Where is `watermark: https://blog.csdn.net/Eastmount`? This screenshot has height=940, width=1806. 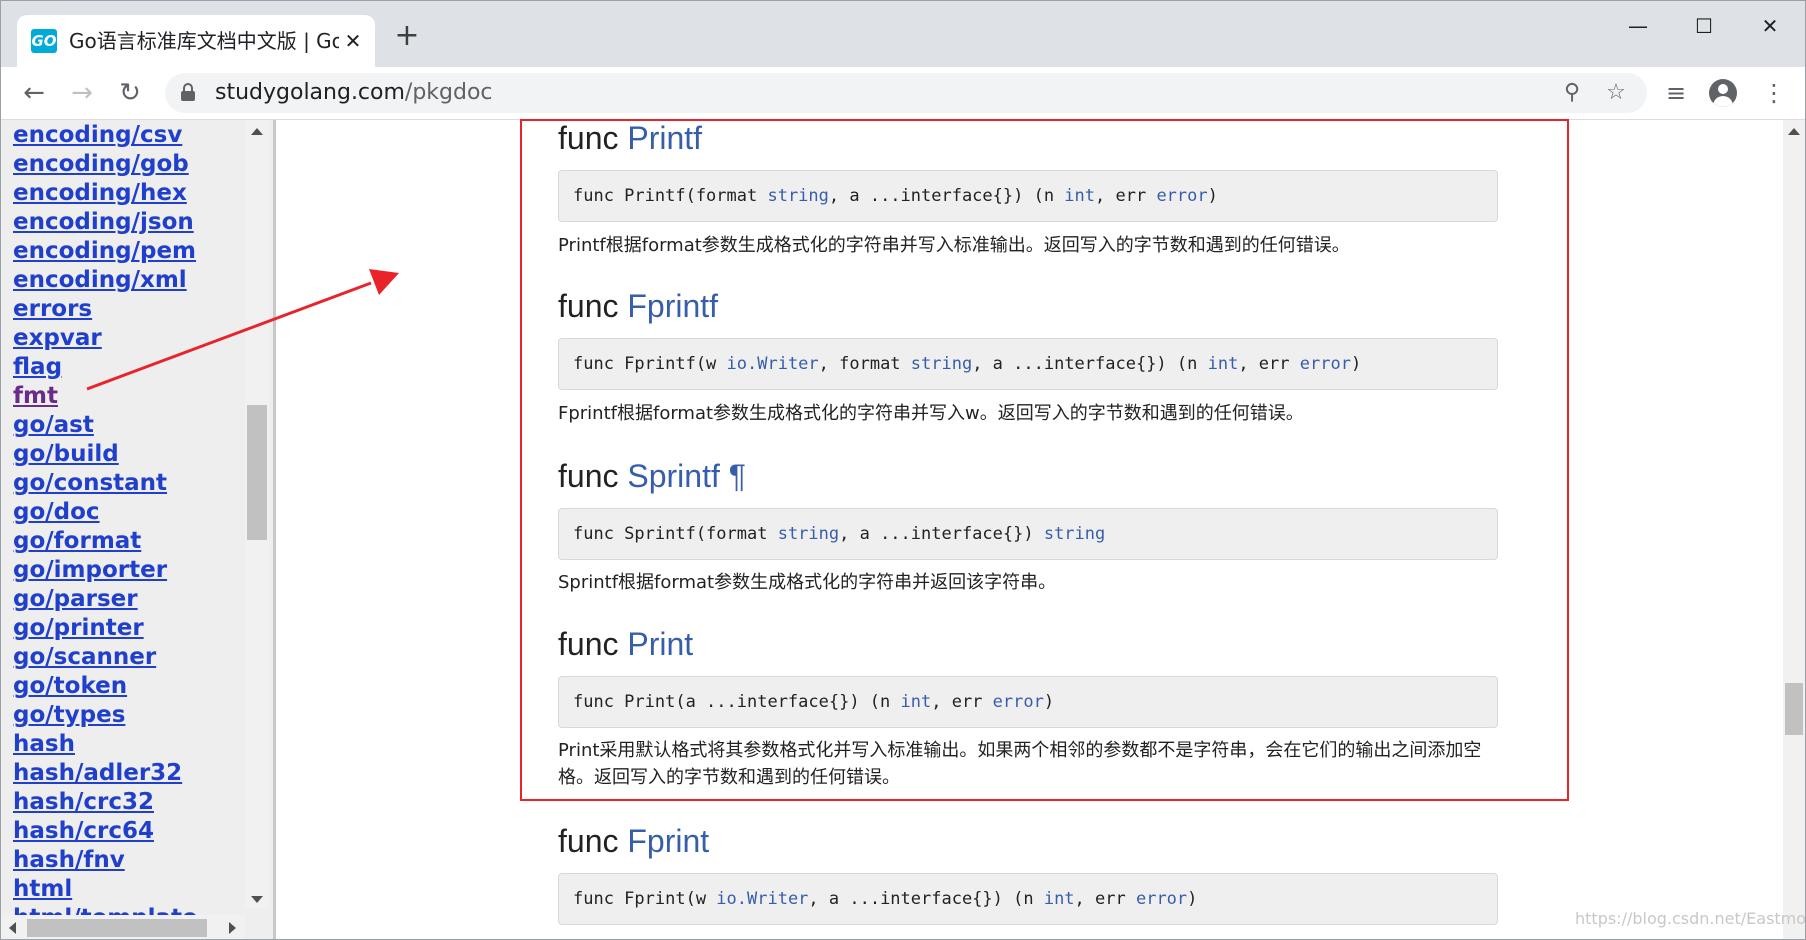
watermark: https://blog.csdn.net/Eastmount is located at coordinates (1690, 918).